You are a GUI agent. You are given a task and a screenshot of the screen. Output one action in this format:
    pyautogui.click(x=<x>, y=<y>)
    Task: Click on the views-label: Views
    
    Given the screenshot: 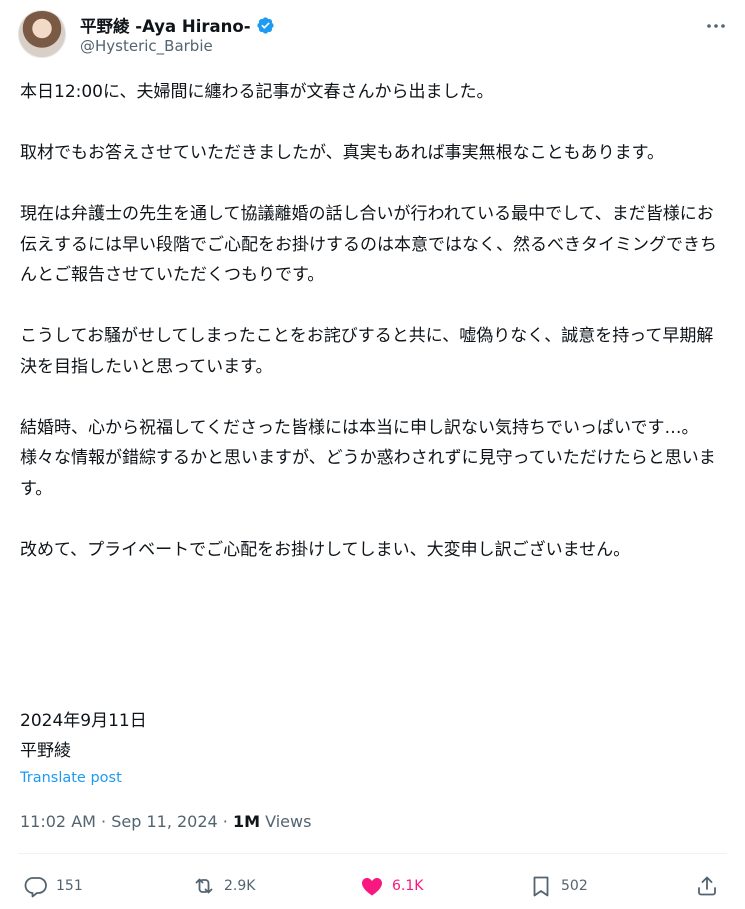 What is the action you would take?
    pyautogui.click(x=288, y=821)
    